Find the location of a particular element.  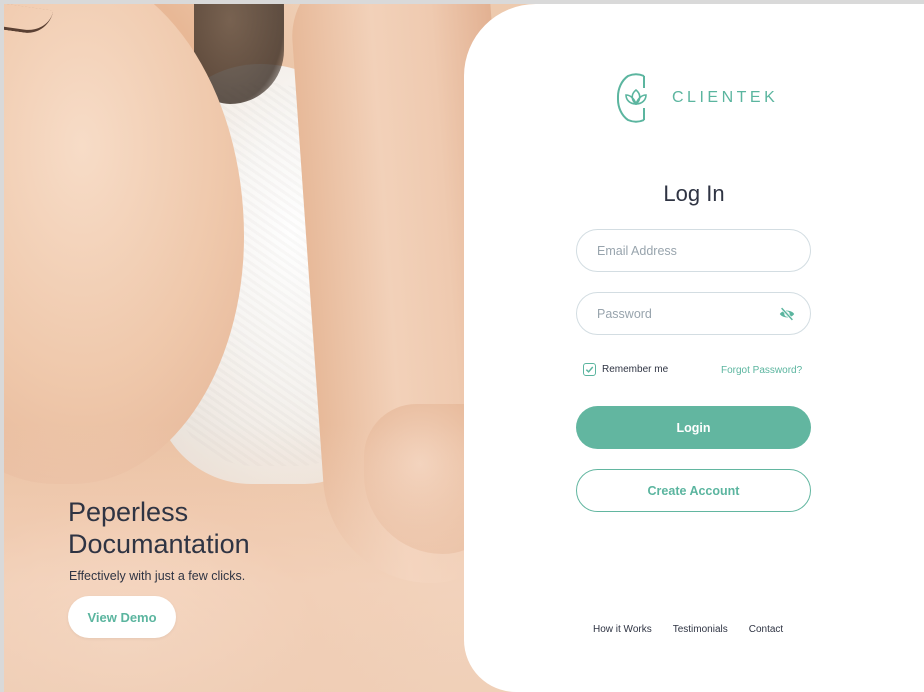

lotus-logo-icon is located at coordinates (631, 98).